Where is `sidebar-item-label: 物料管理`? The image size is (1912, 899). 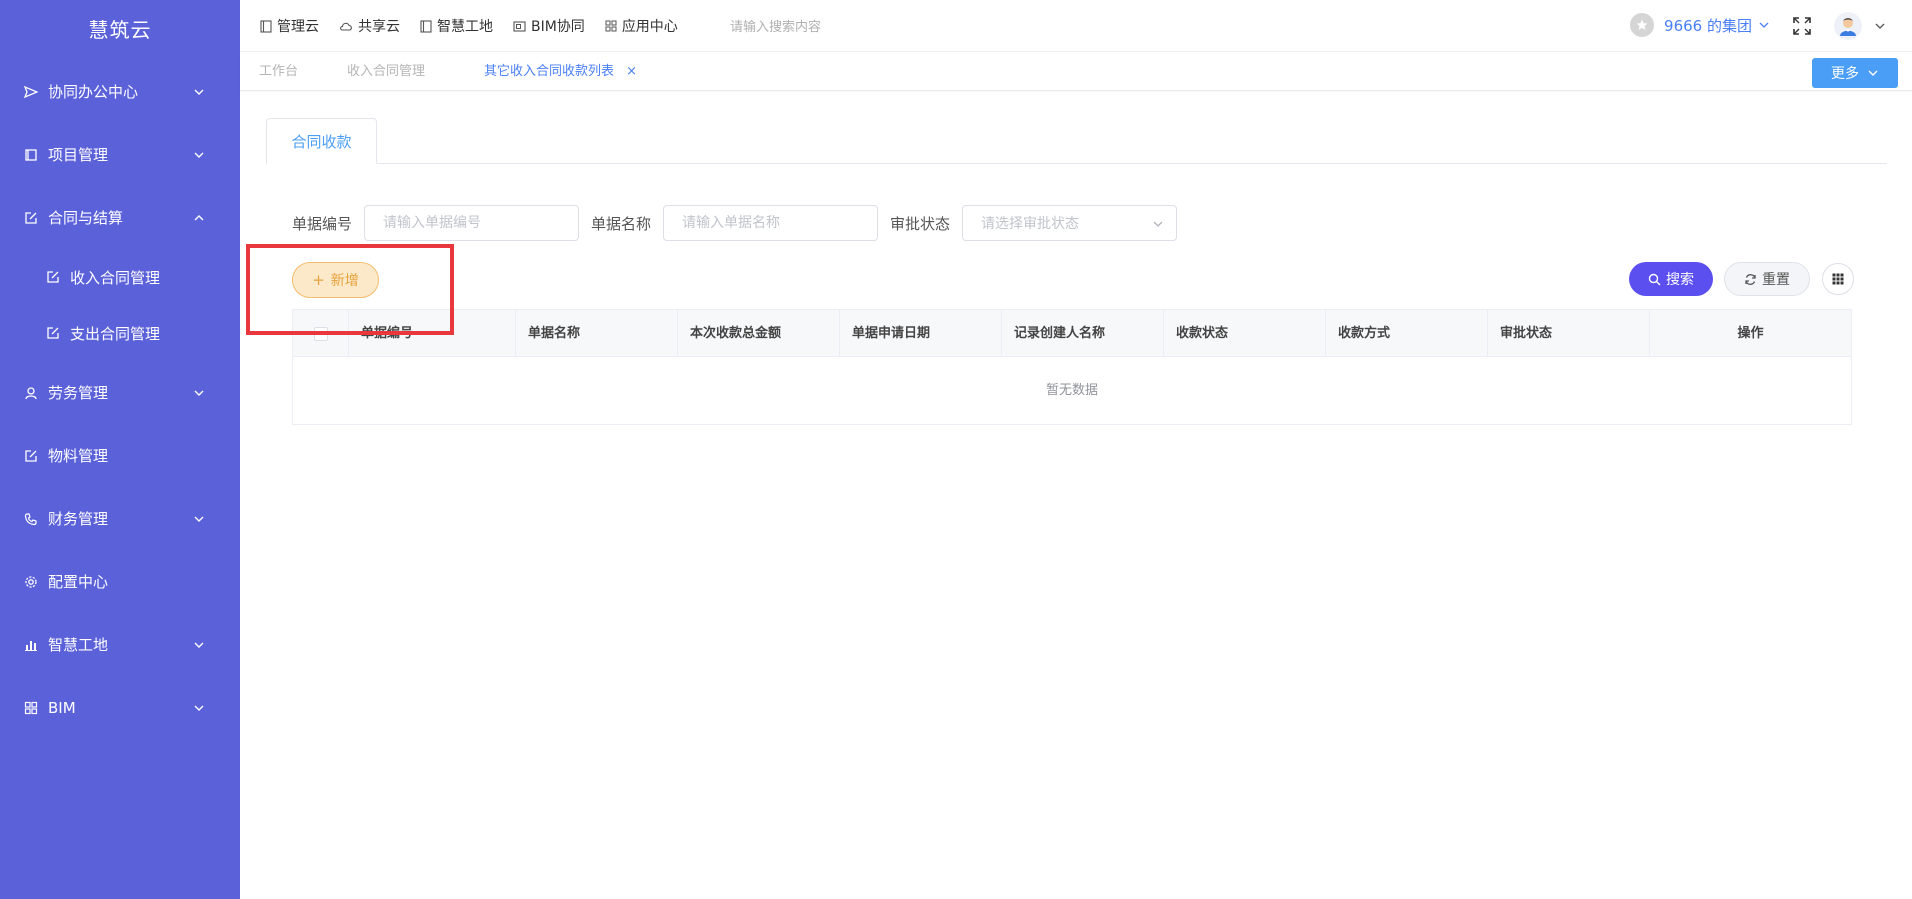
sidebar-item-label: 物料管理 is located at coordinates (78, 456).